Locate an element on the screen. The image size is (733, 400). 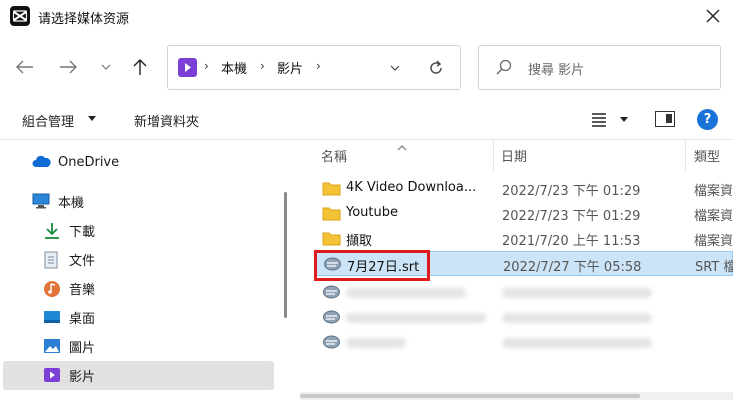
file-type: SRT 檔 is located at coordinates (714, 267).